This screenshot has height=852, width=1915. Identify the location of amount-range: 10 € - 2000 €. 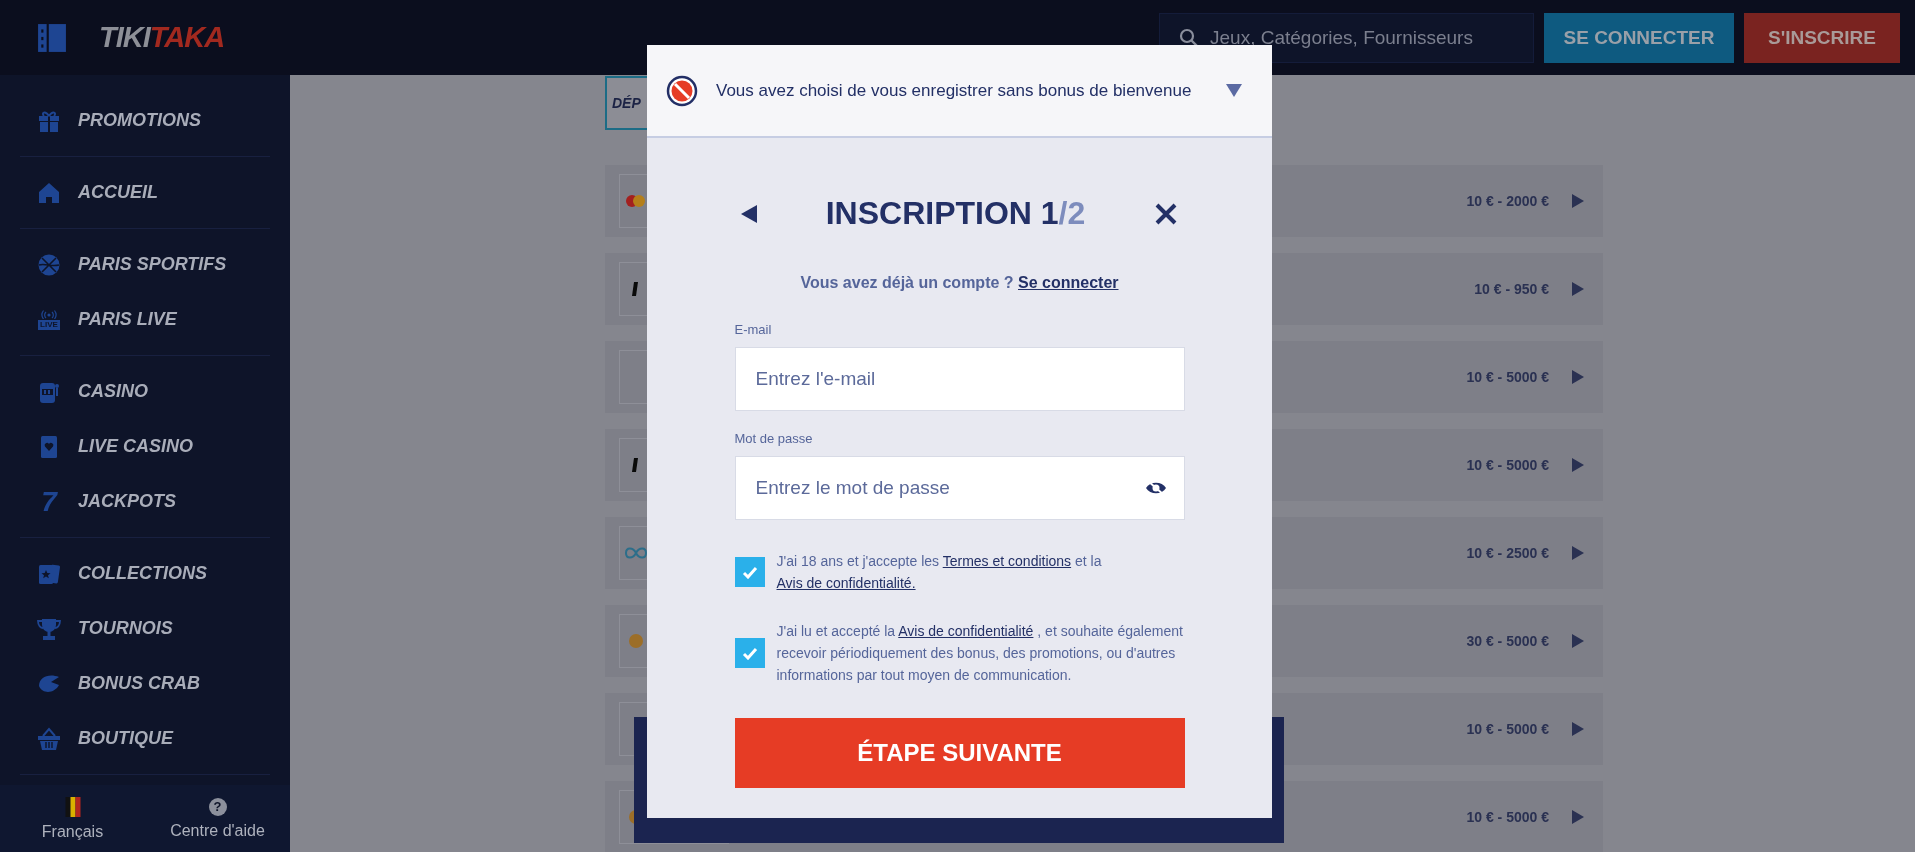
(1507, 201).